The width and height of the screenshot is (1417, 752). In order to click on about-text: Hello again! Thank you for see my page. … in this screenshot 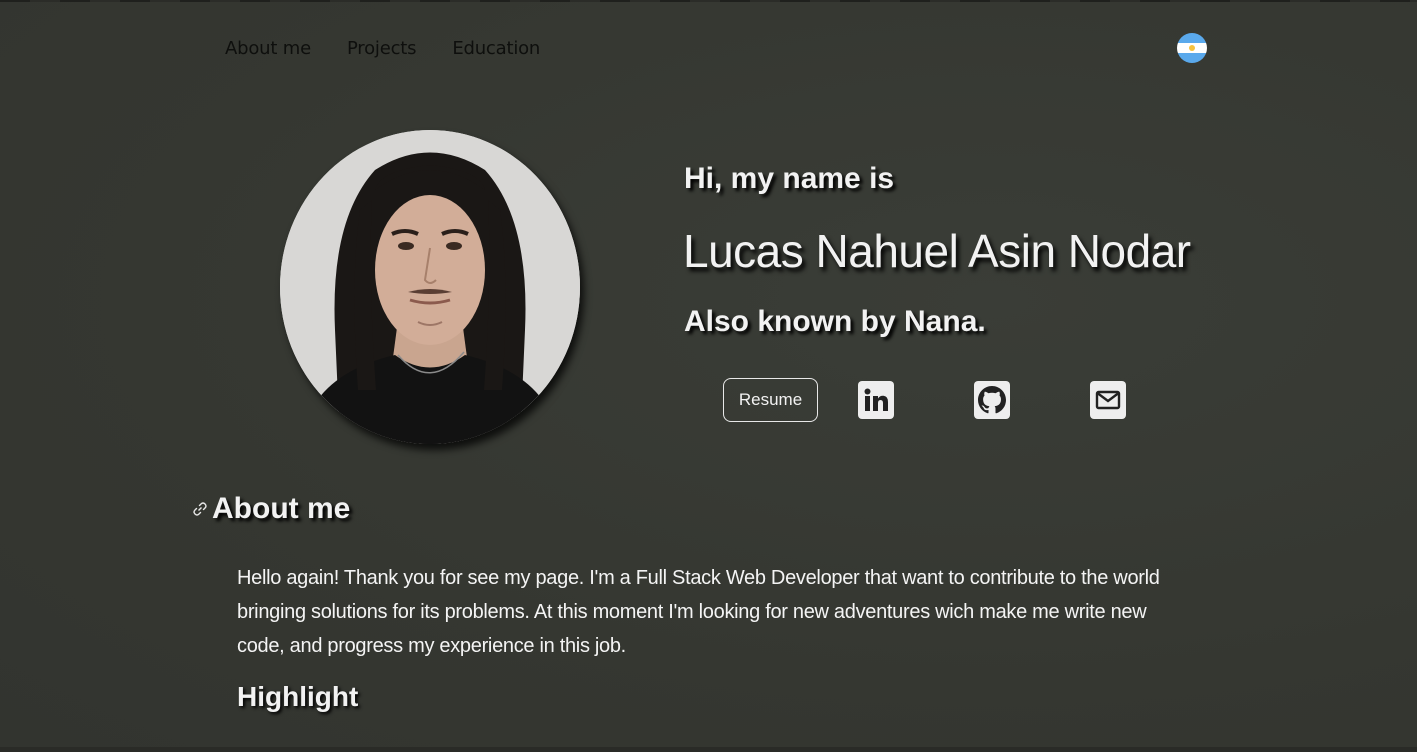, I will do `click(698, 612)`.